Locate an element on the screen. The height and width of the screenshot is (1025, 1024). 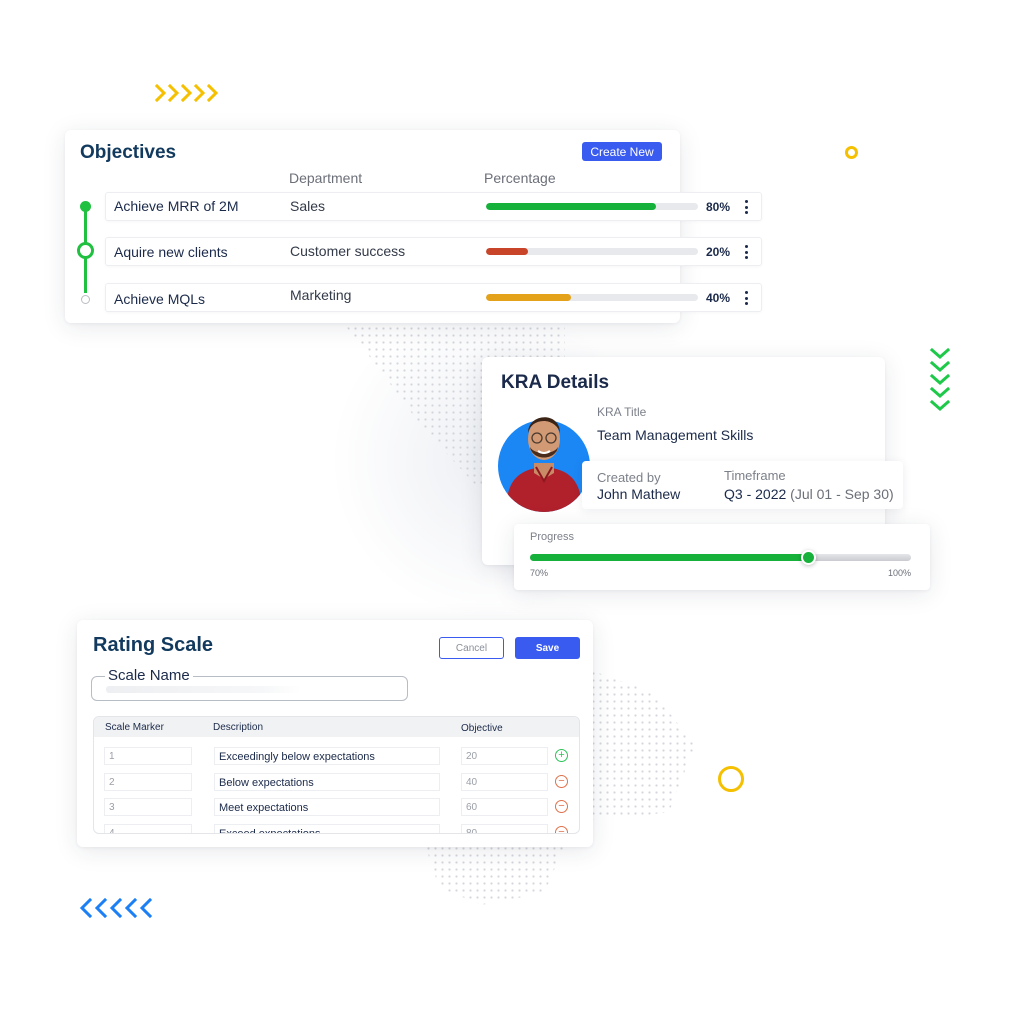
objective-name: Achieve MQLs is located at coordinates (160, 299).